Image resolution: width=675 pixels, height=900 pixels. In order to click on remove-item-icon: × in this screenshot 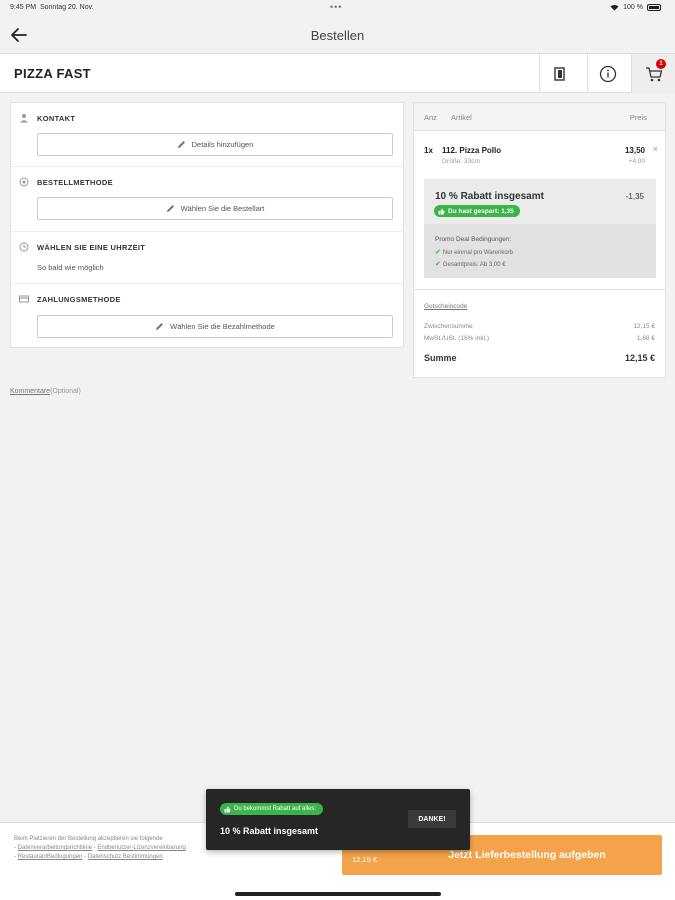, I will do `click(655, 149)`.